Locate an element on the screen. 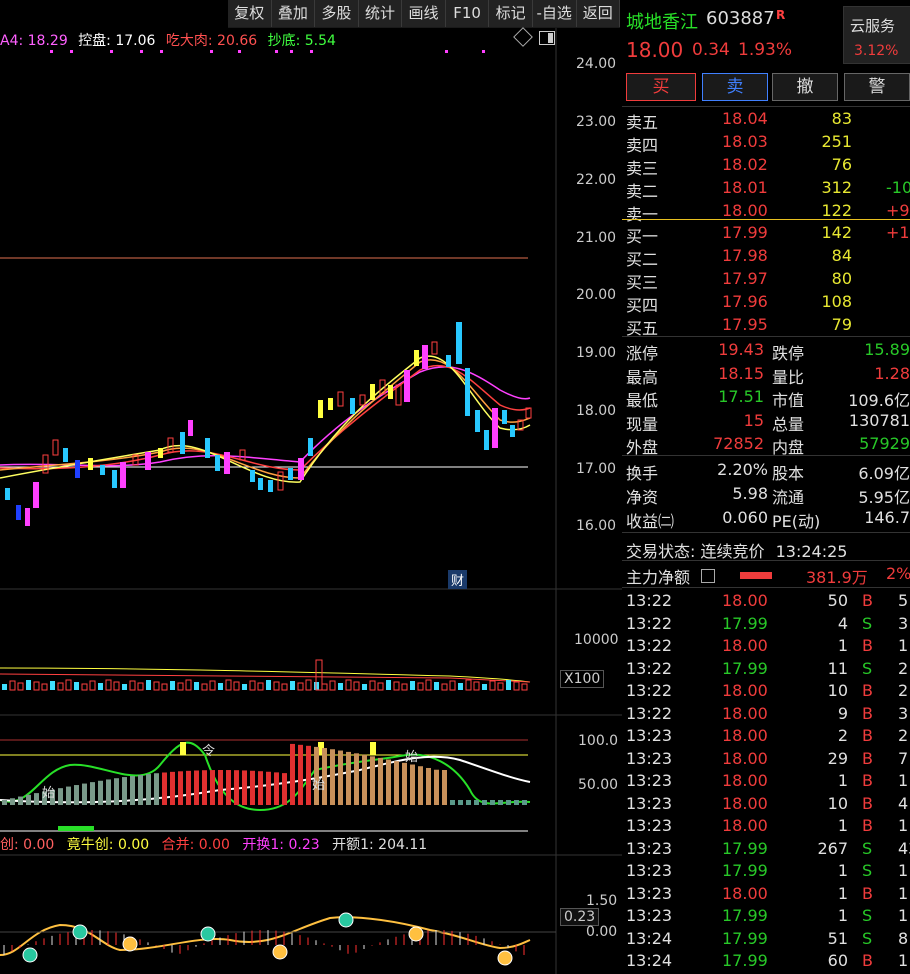  stat-row: 收益㈡ 0.060 PE(动) 146.7 is located at coordinates (766, 519).